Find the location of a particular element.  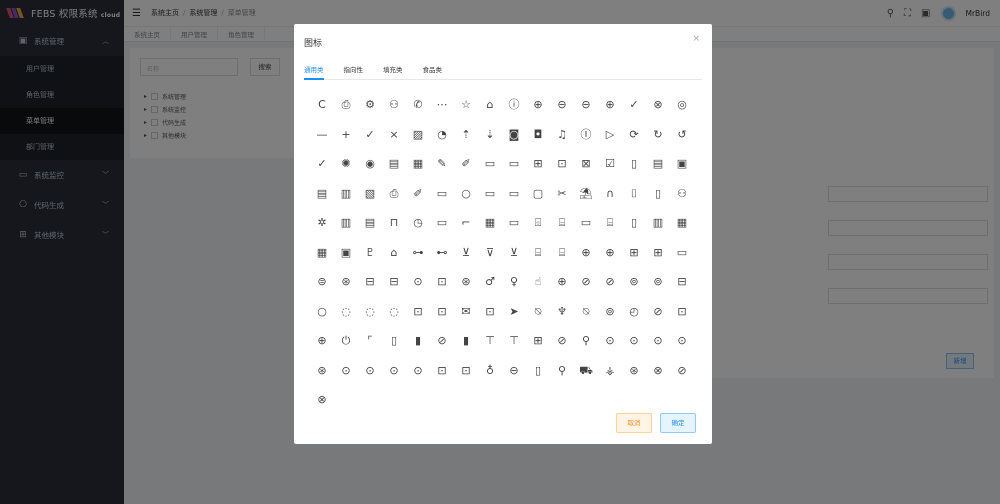

icon-option: ⊖ is located at coordinates (514, 371).